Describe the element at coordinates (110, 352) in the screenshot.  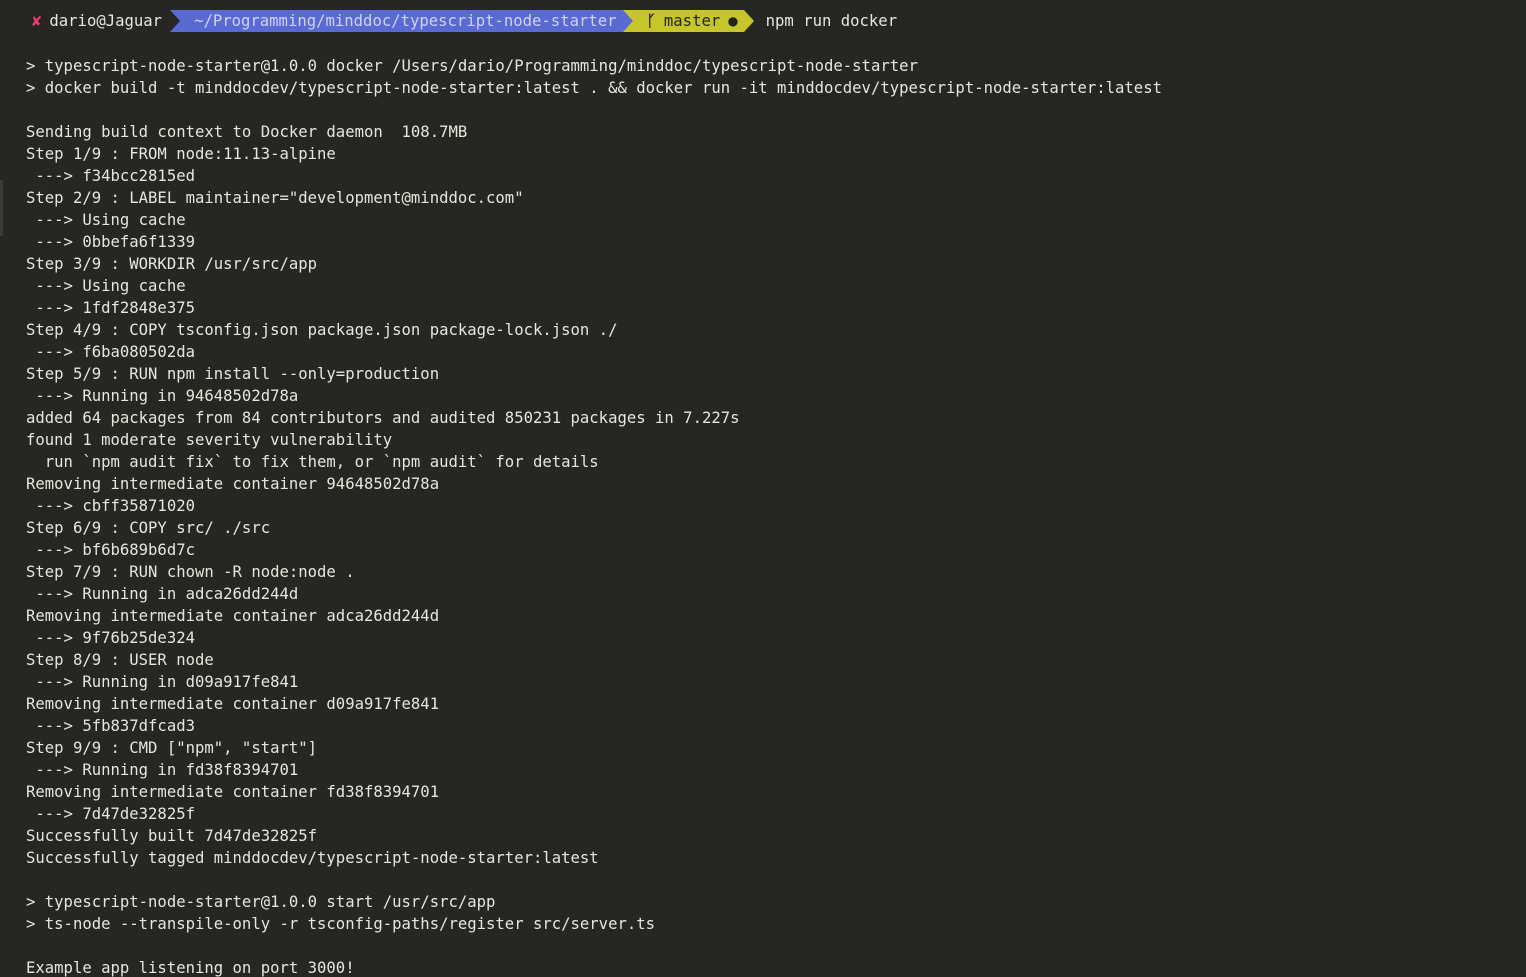
I see `output-line: ---> f6ba080502da` at that location.